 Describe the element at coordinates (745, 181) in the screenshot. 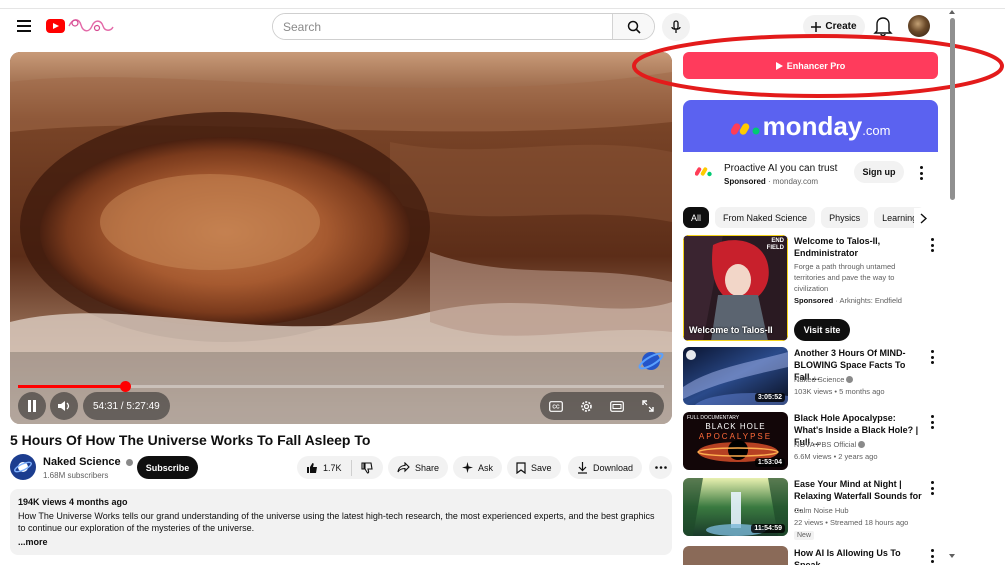

I see `ad-sponsored-label: Sponsored` at that location.